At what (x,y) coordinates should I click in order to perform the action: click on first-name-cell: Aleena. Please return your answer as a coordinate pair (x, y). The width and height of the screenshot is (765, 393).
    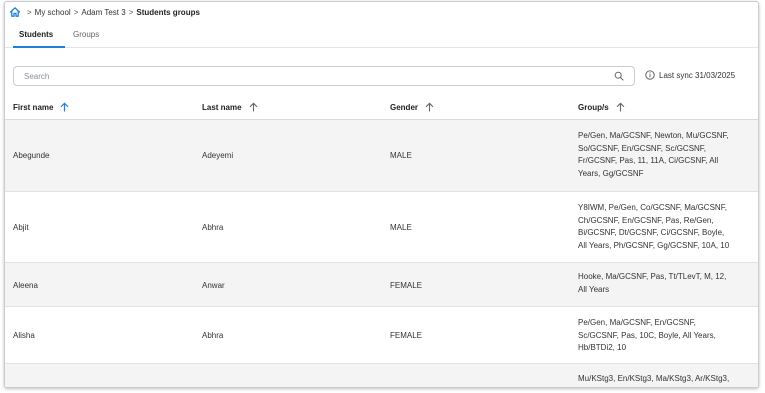
    Looking at the image, I should click on (25, 285).